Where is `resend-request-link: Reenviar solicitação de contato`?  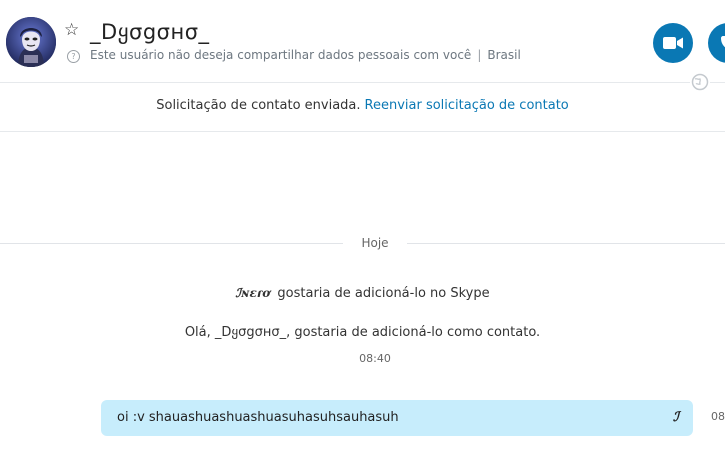 resend-request-link: Reenviar solicitação de contato is located at coordinates (467, 105).